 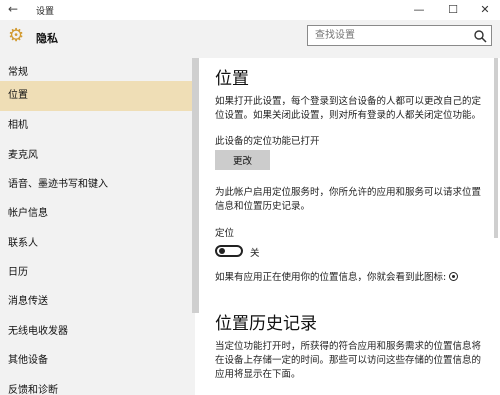 What do you see at coordinates (496, 148) in the screenshot?
I see `content-scrollbar` at bounding box center [496, 148].